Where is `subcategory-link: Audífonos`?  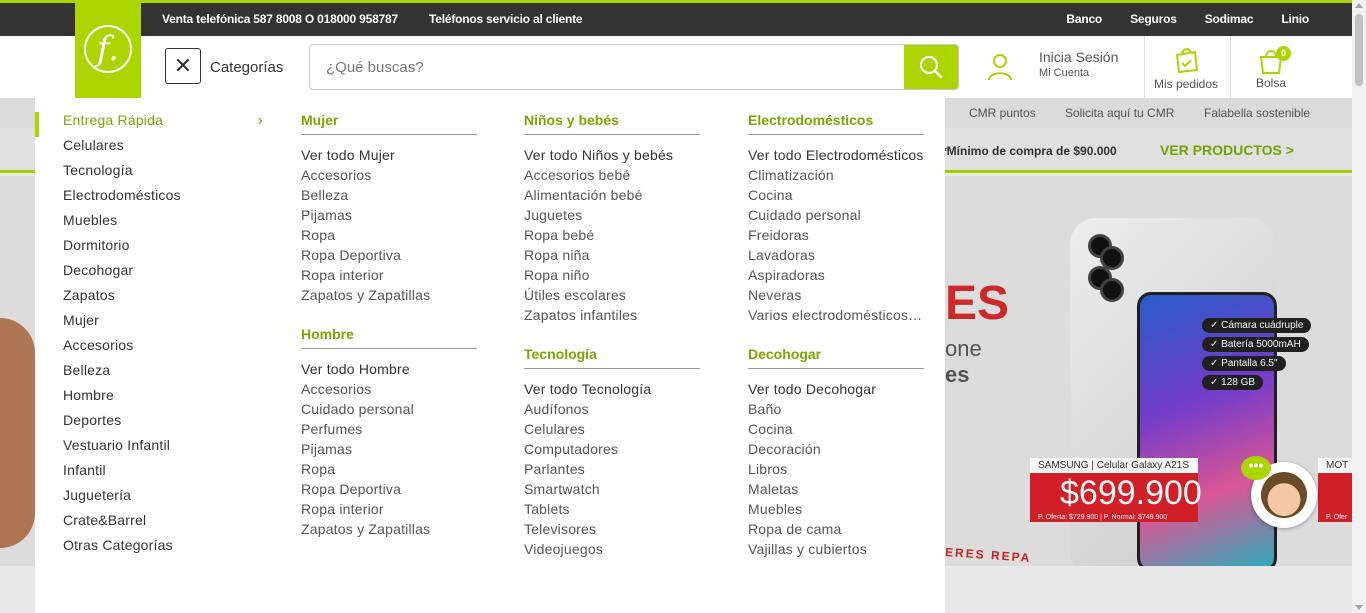 subcategory-link: Audífonos is located at coordinates (612, 409).